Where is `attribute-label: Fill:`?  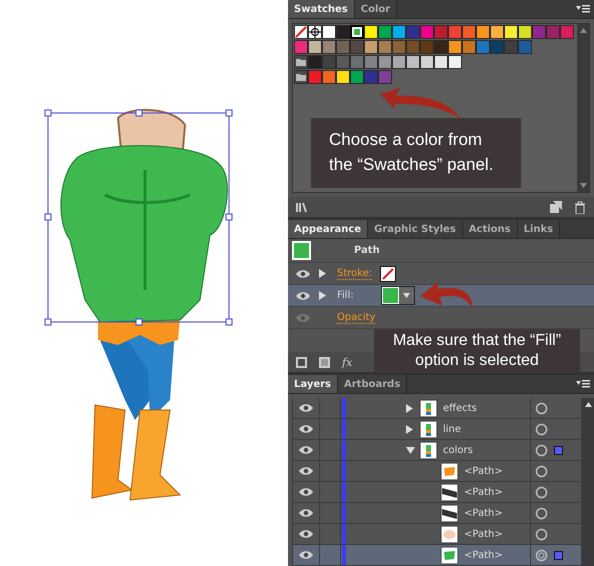
attribute-label: Fill: is located at coordinates (355, 296).